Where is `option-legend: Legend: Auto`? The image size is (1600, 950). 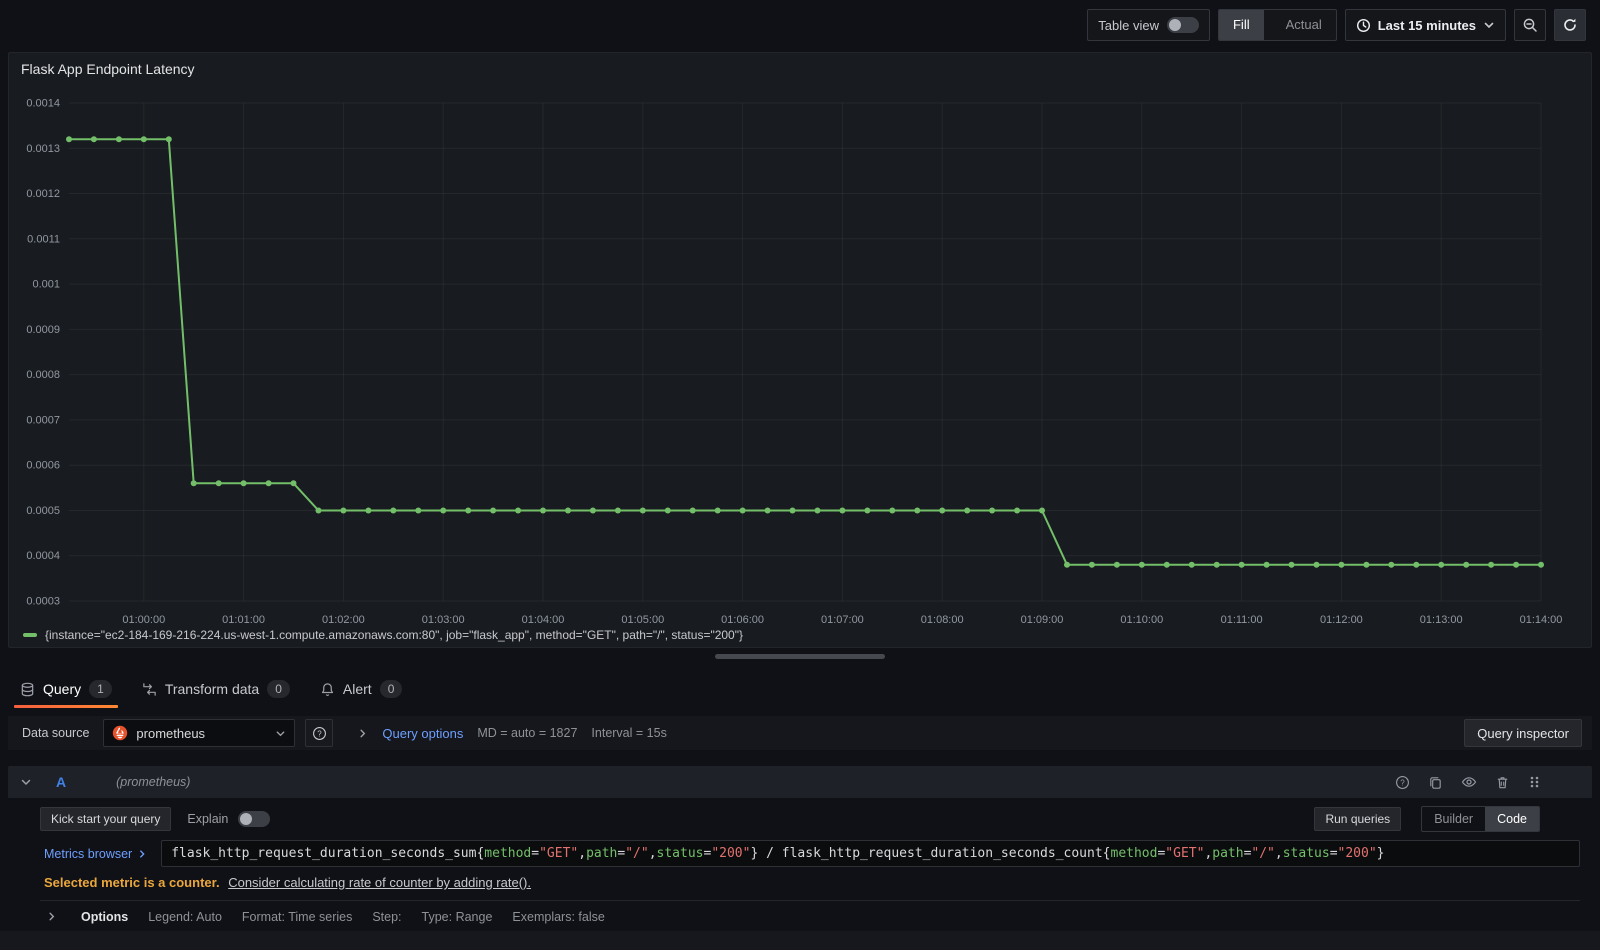
option-legend: Legend: Auto is located at coordinates (185, 916).